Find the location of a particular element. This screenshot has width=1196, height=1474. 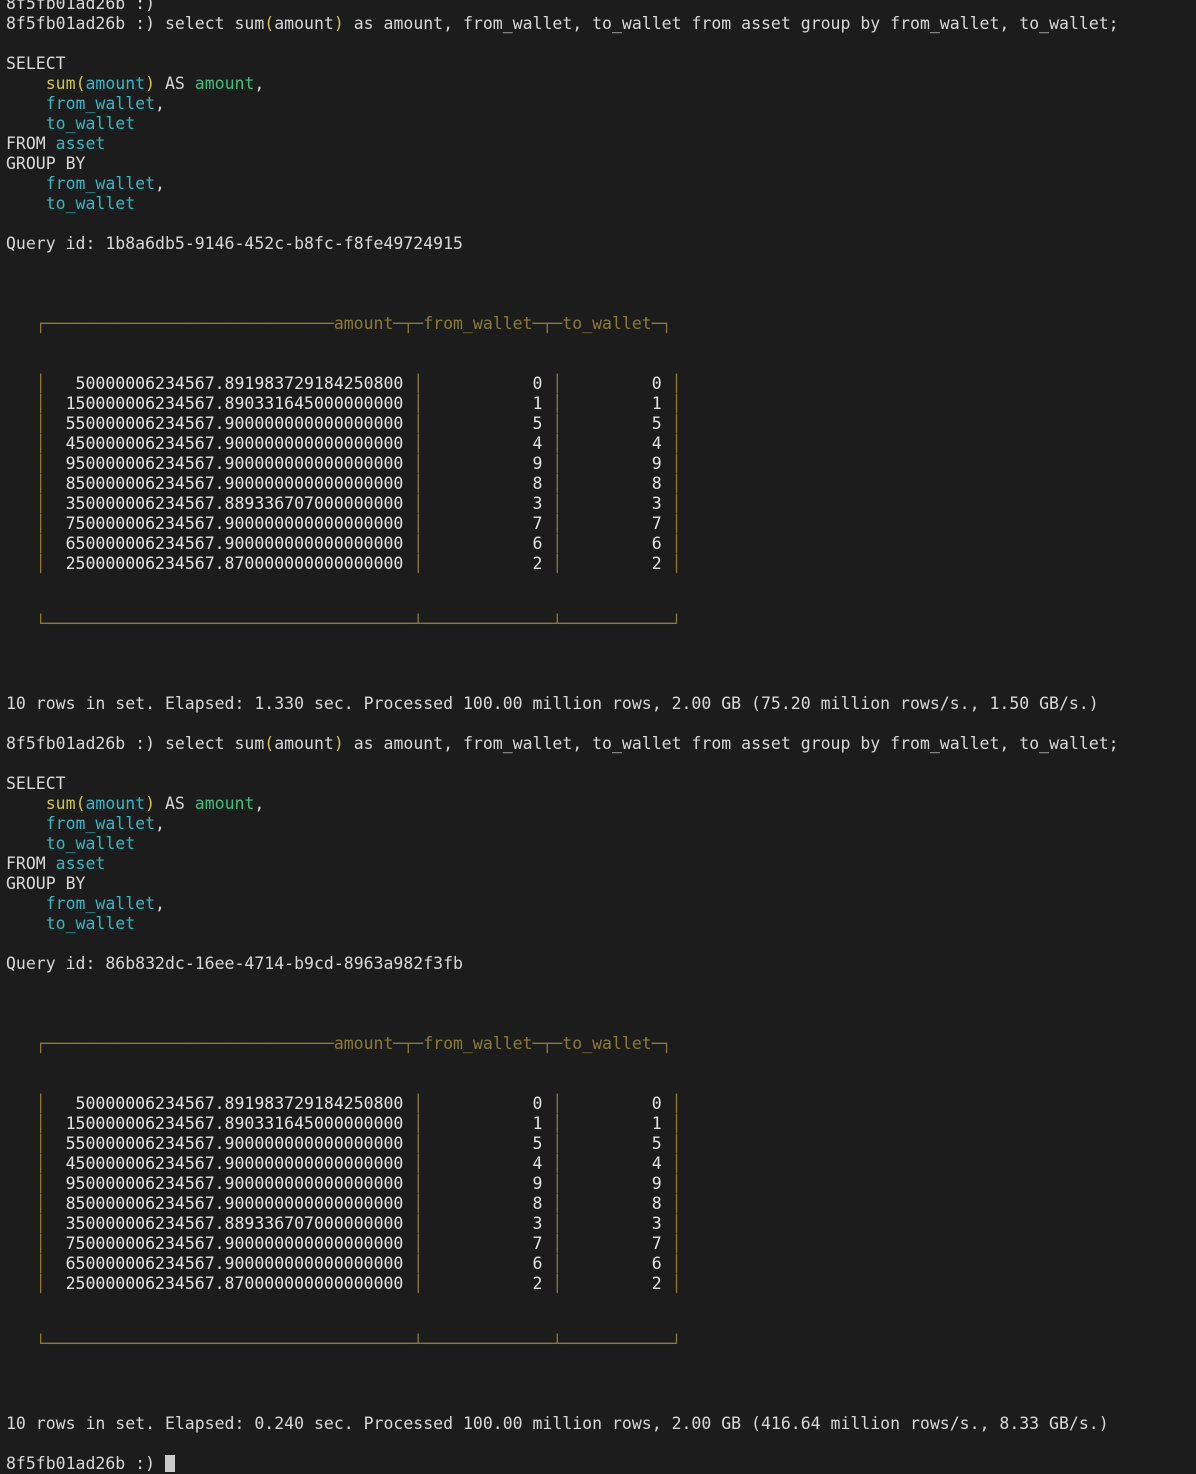

prompt-line-initial: 8f5fb01ad26b :) is located at coordinates (598, 7).